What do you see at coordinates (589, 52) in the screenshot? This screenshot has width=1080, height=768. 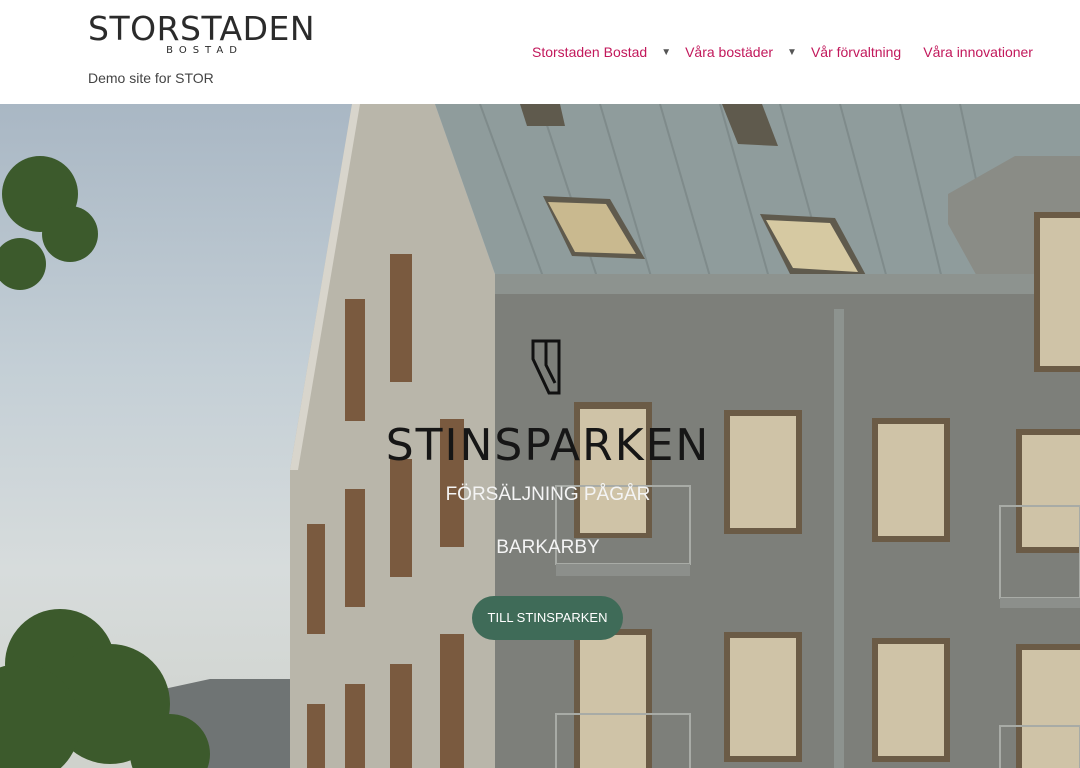 I see `nav-item-storstaden-bostad: Storstaden Bostad` at bounding box center [589, 52].